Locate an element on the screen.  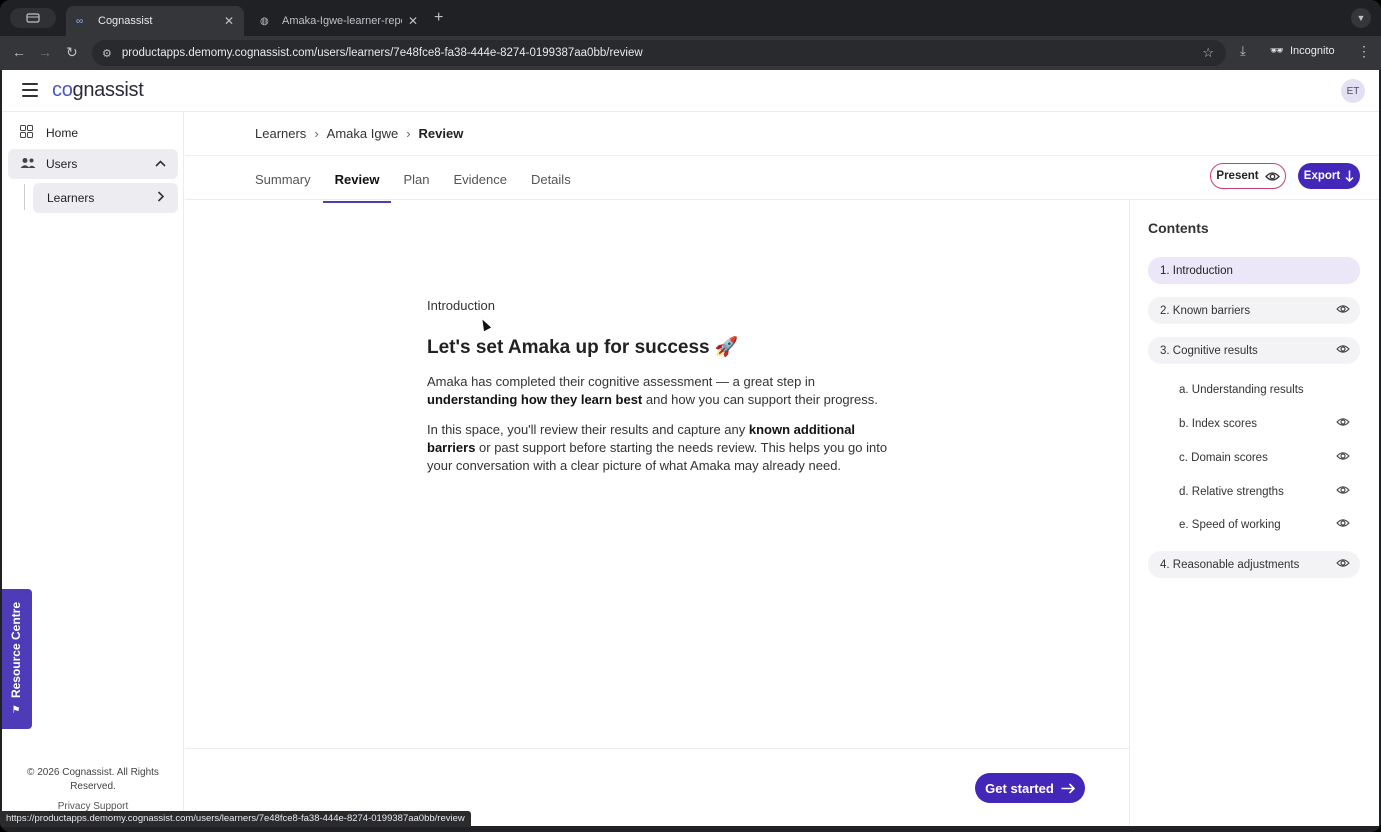
users-icon is located at coordinates (29, 164).